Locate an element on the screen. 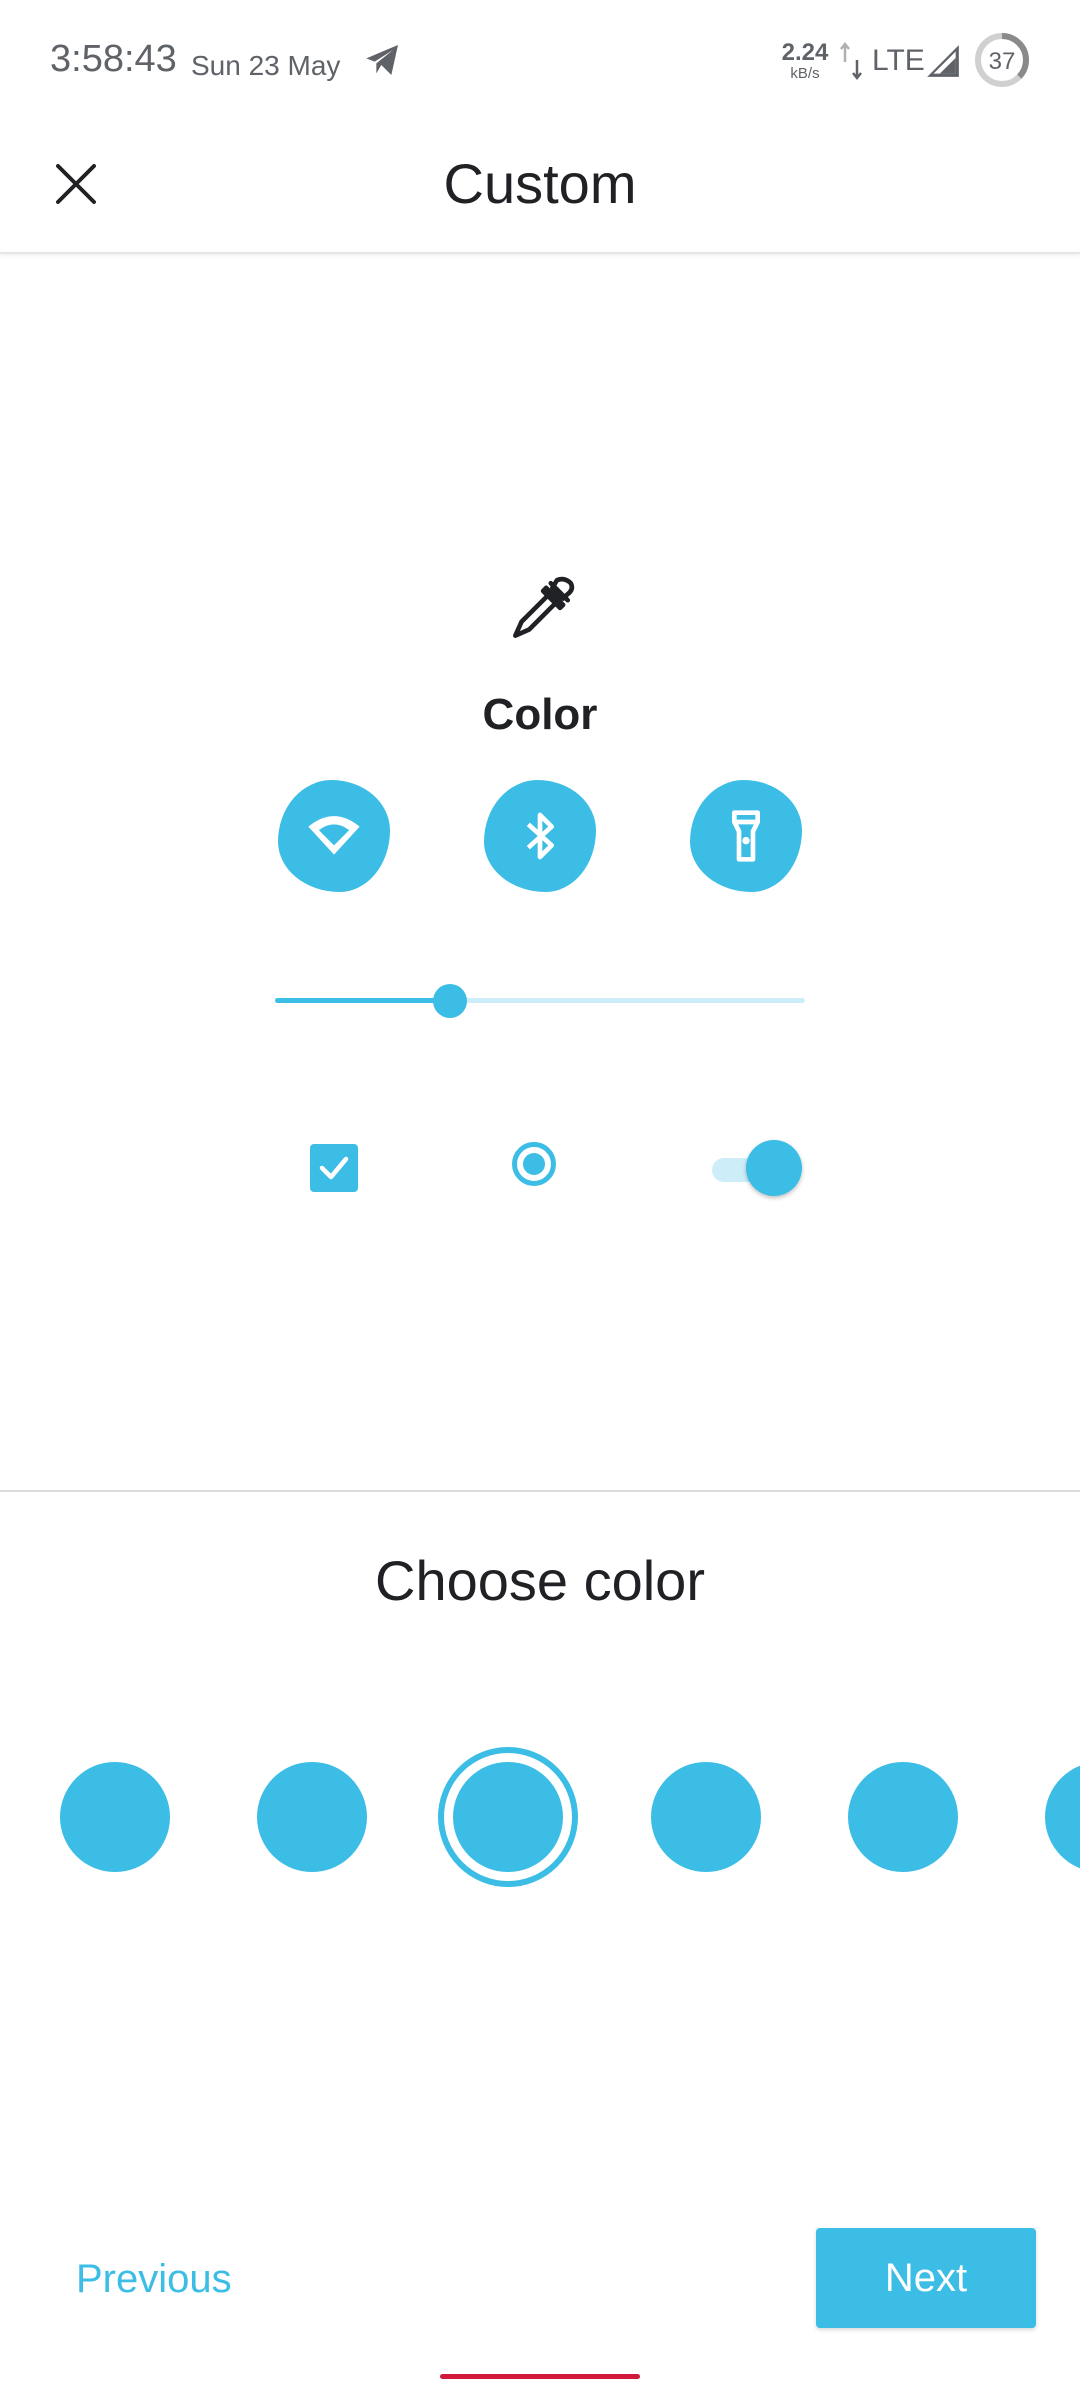 This screenshot has height=2400, width=1080. bluetooth-icon is located at coordinates (540, 836).